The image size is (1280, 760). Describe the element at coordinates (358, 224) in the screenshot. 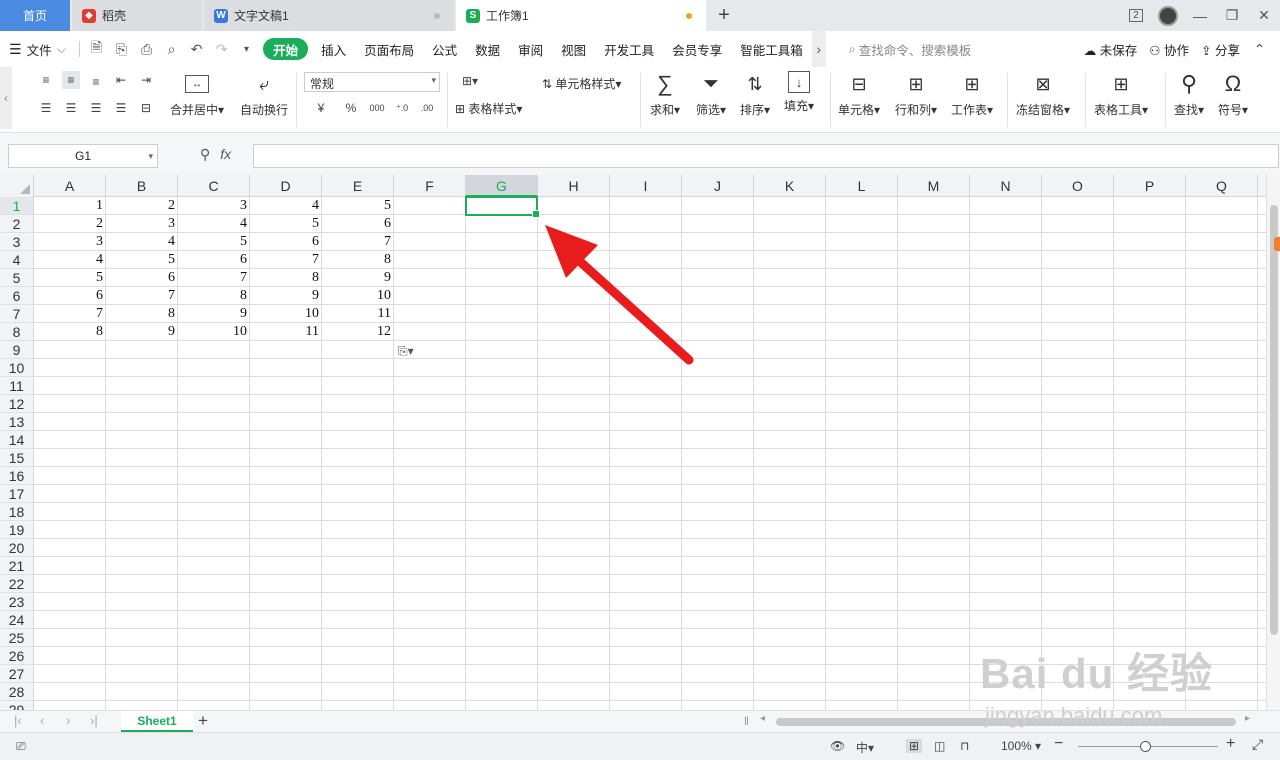

I see `cell-e2: 6` at that location.